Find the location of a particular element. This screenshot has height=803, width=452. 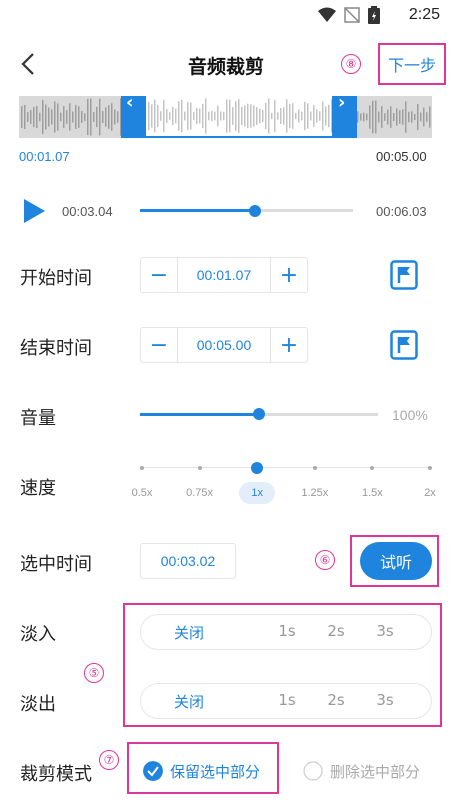

start-time-label: 开始时间 is located at coordinates (56, 278).